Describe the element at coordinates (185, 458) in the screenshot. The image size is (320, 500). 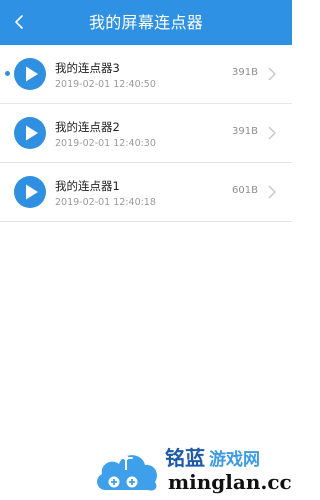
I see `watermark-brand-main: 铭蓝` at that location.